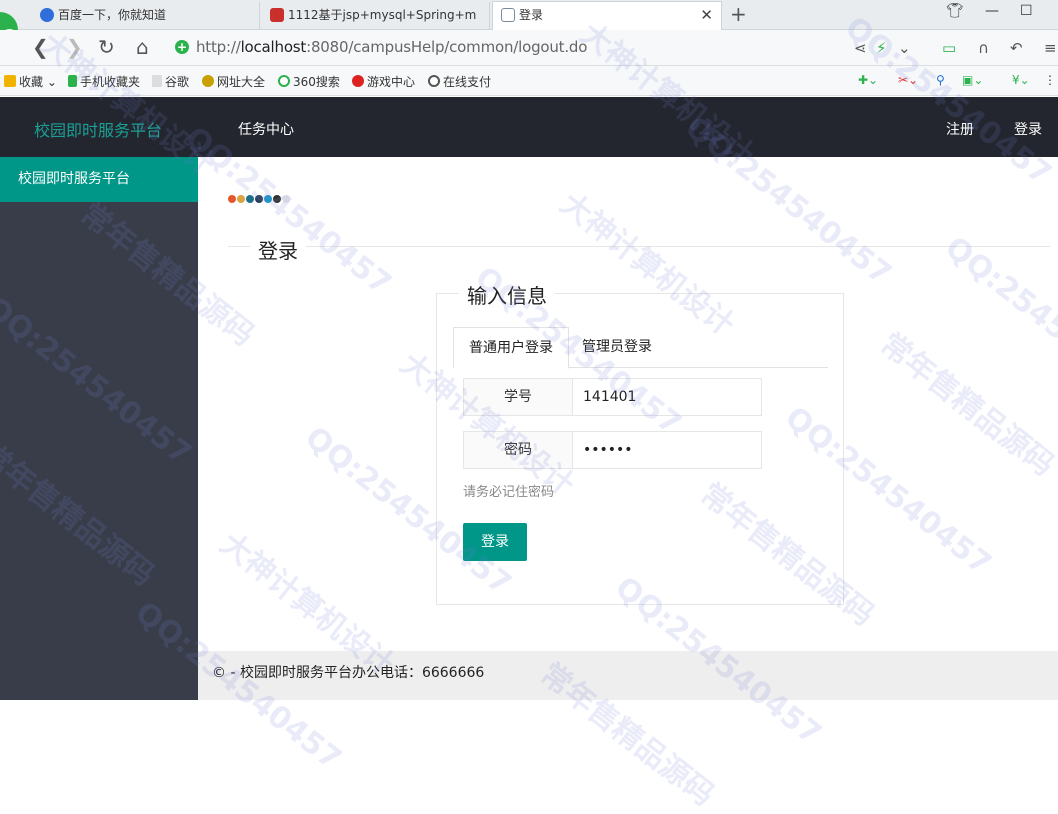  Describe the element at coordinates (529, 127) in the screenshot. I see `top-navigation: 校园即时服务平台 任务中心 注册 登录` at that location.